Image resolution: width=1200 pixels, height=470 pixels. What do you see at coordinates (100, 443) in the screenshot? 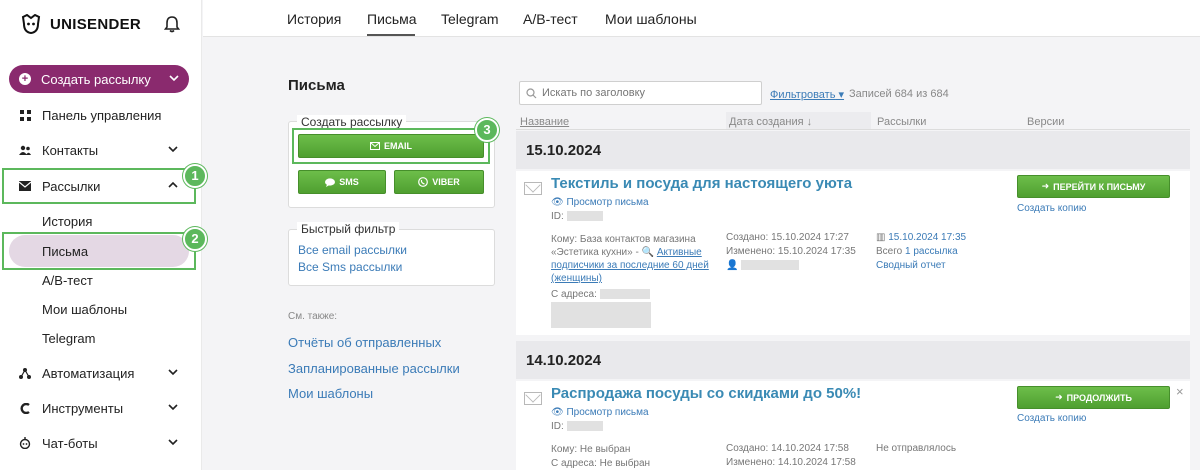
I see `sidebar-item-chatbots: Чат-боты` at bounding box center [100, 443].